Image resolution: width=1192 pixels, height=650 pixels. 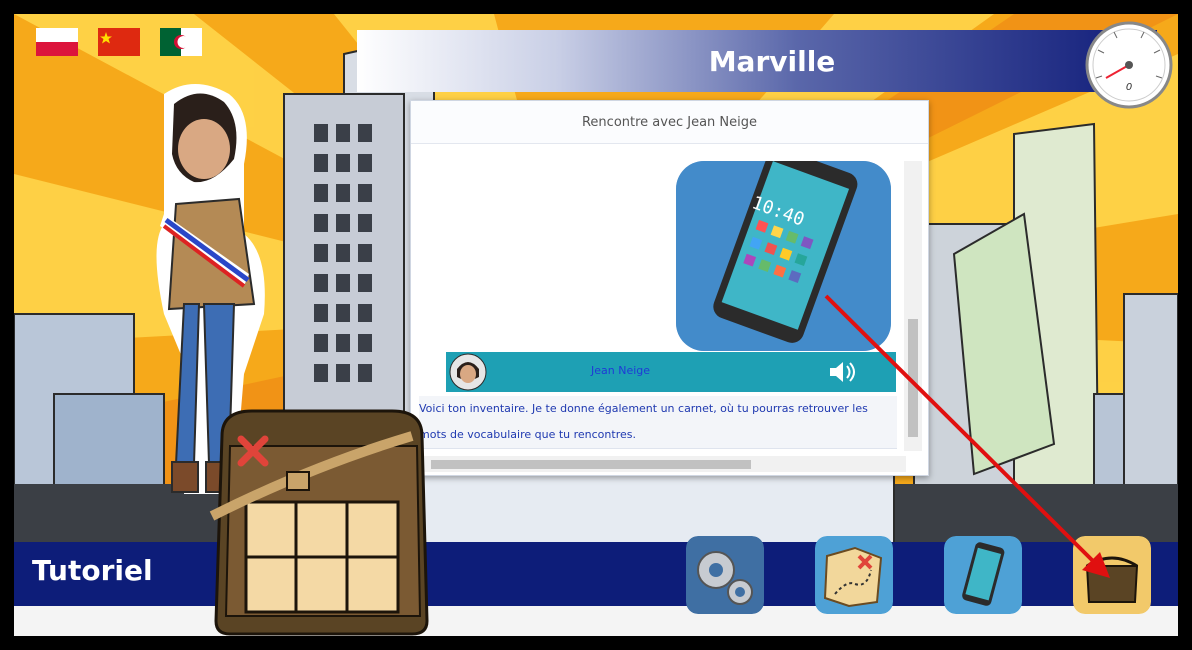 What do you see at coordinates (913, 378) in the screenshot?
I see `vertical-scroll-thumb` at bounding box center [913, 378].